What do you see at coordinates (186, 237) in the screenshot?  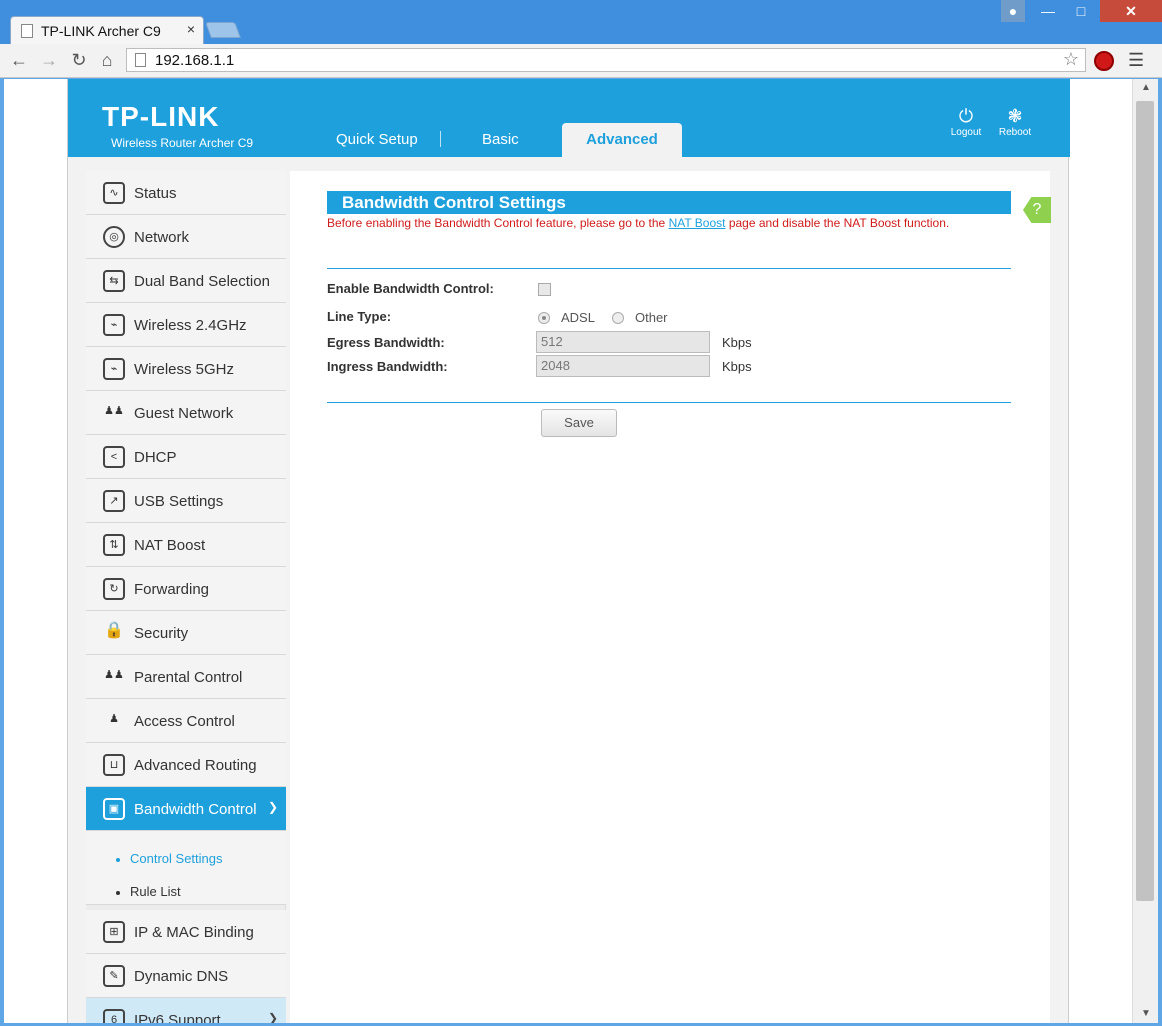 I see `sidebar-item-network: ◎ Network` at bounding box center [186, 237].